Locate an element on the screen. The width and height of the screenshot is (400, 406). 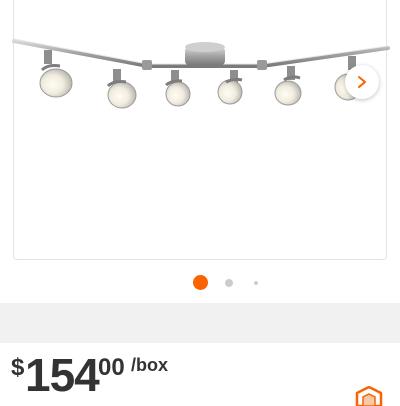
price-currency-symbol: $ is located at coordinates (18, 367).